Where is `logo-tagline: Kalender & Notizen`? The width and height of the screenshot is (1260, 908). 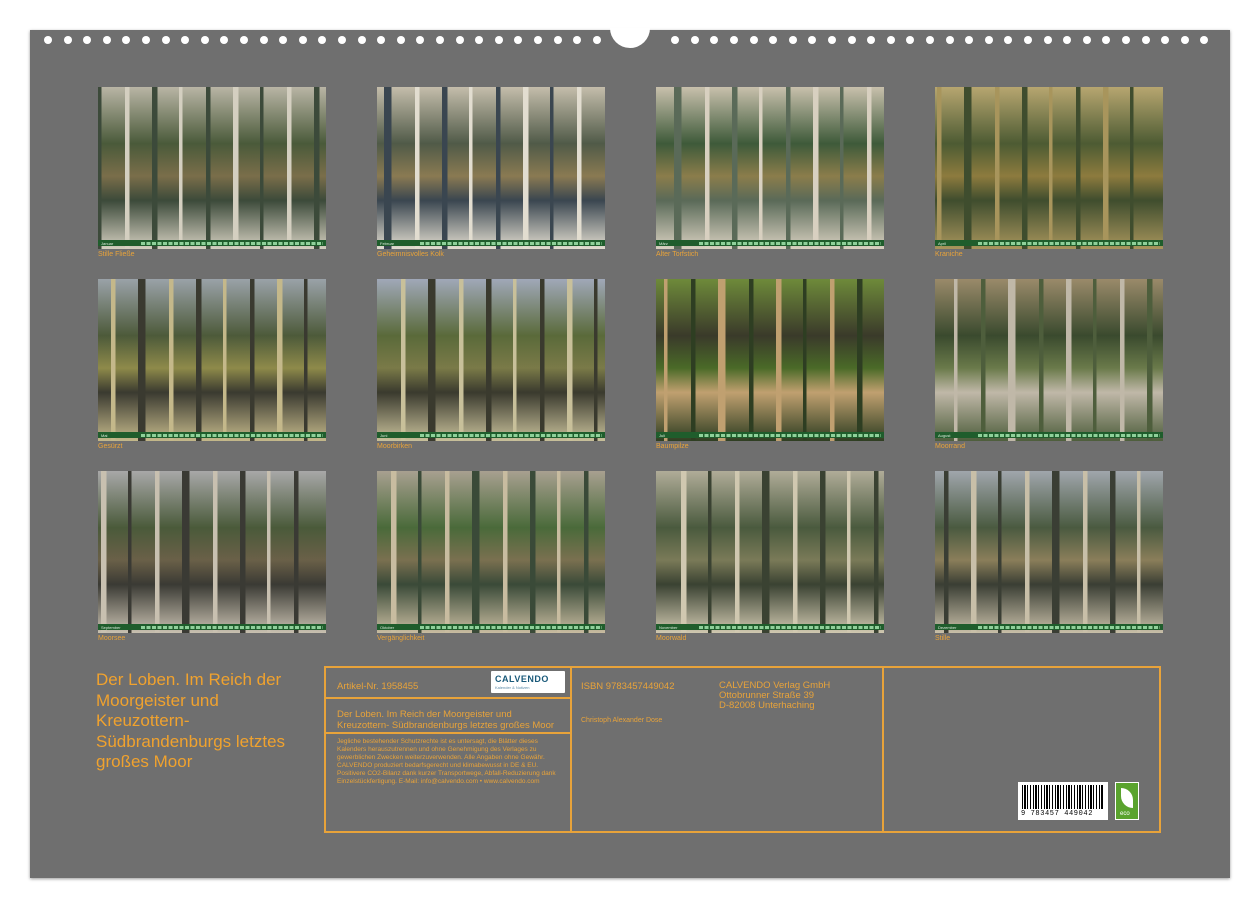 logo-tagline: Kalender & Notizen is located at coordinates (512, 687).